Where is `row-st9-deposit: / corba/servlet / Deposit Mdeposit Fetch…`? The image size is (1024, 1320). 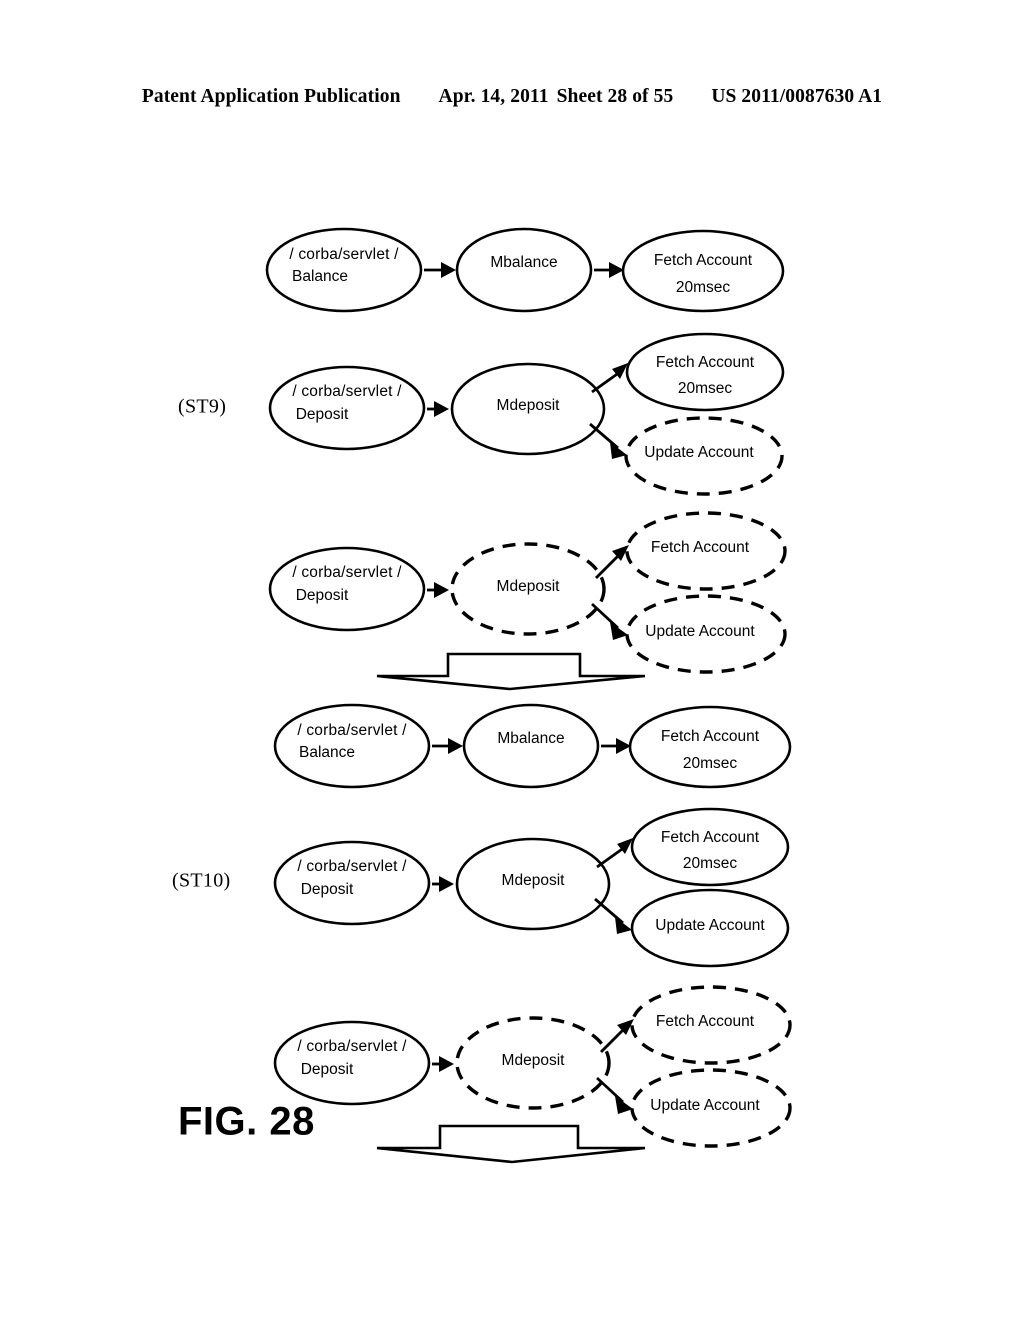
row-st9-deposit: / corba/servlet / Deposit Mdeposit Fetch… is located at coordinates (526, 414).